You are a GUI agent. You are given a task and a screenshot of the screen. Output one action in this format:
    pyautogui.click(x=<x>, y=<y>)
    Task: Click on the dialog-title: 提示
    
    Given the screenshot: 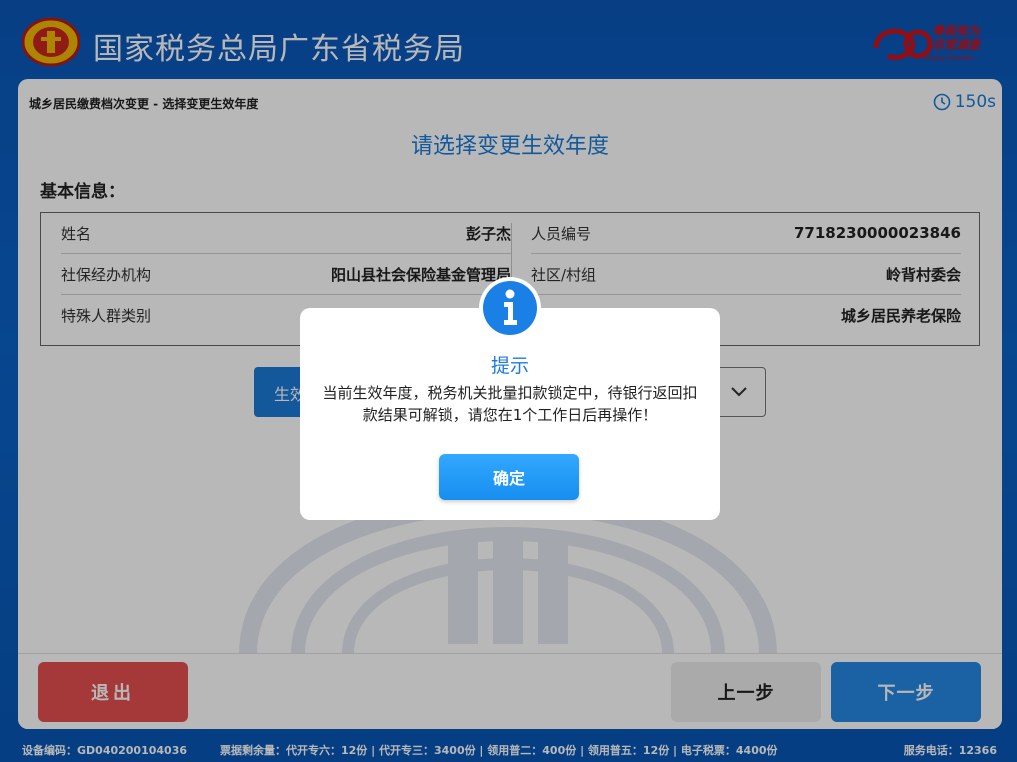 What is the action you would take?
    pyautogui.click(x=509, y=366)
    